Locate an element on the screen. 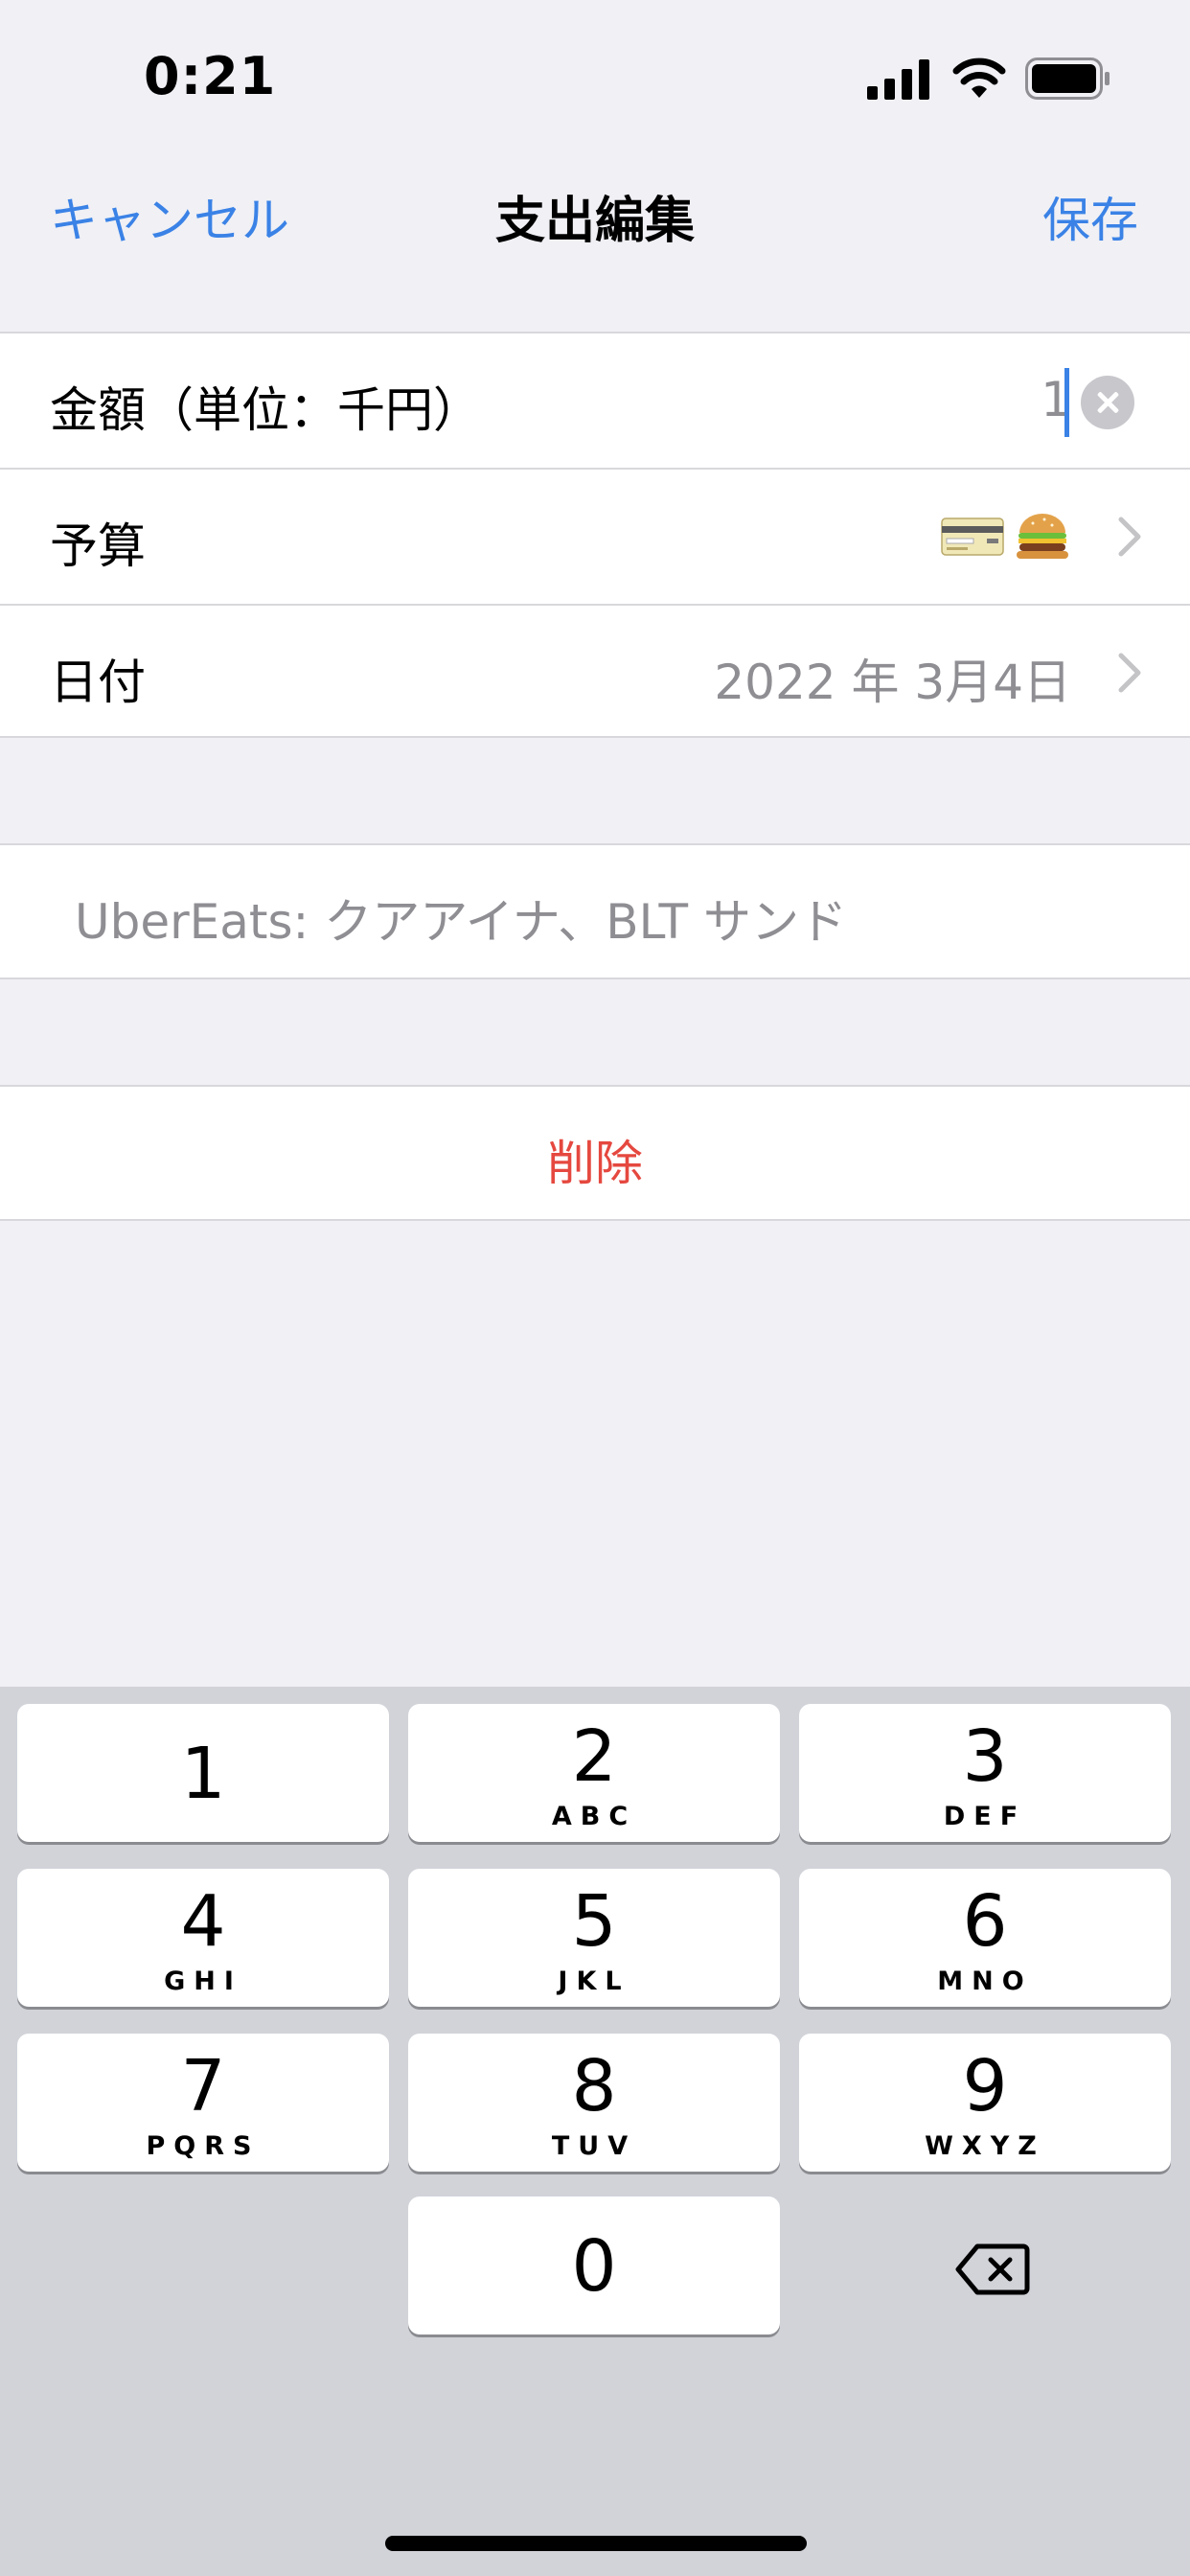 This screenshot has height=2576, width=1190. navigation-bar: キャンセル 支出編集 保存 is located at coordinates (595, 216).